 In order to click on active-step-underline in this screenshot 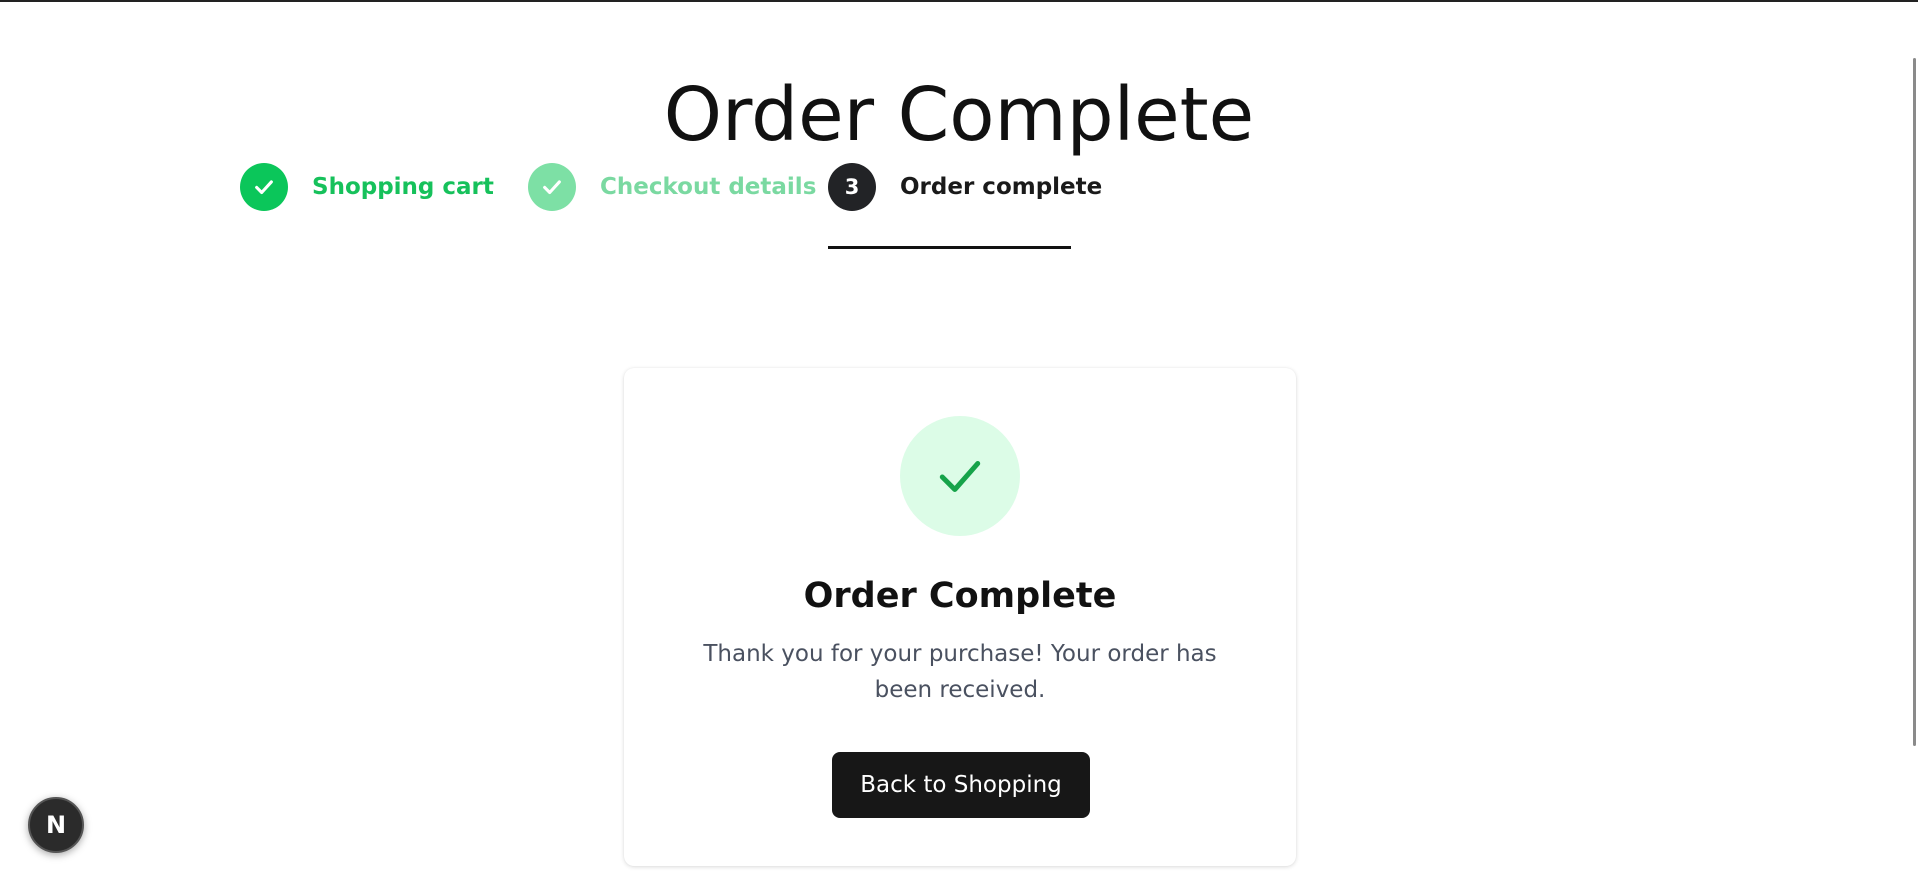, I will do `click(949, 247)`.